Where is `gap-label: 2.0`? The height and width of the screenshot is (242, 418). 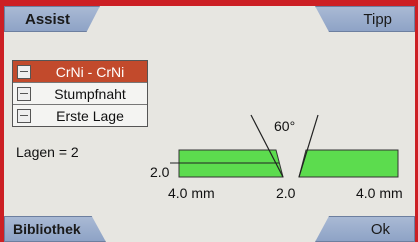
gap-label: 2.0 is located at coordinates (286, 193).